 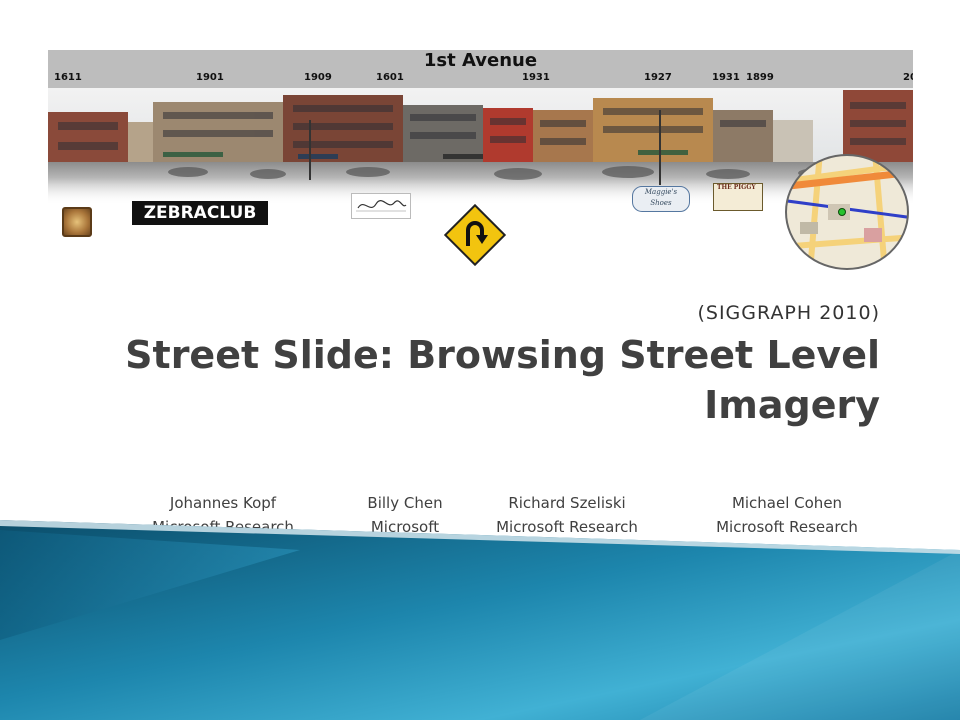 What do you see at coordinates (787, 503) in the screenshot?
I see `author-name: Michael Cohen` at bounding box center [787, 503].